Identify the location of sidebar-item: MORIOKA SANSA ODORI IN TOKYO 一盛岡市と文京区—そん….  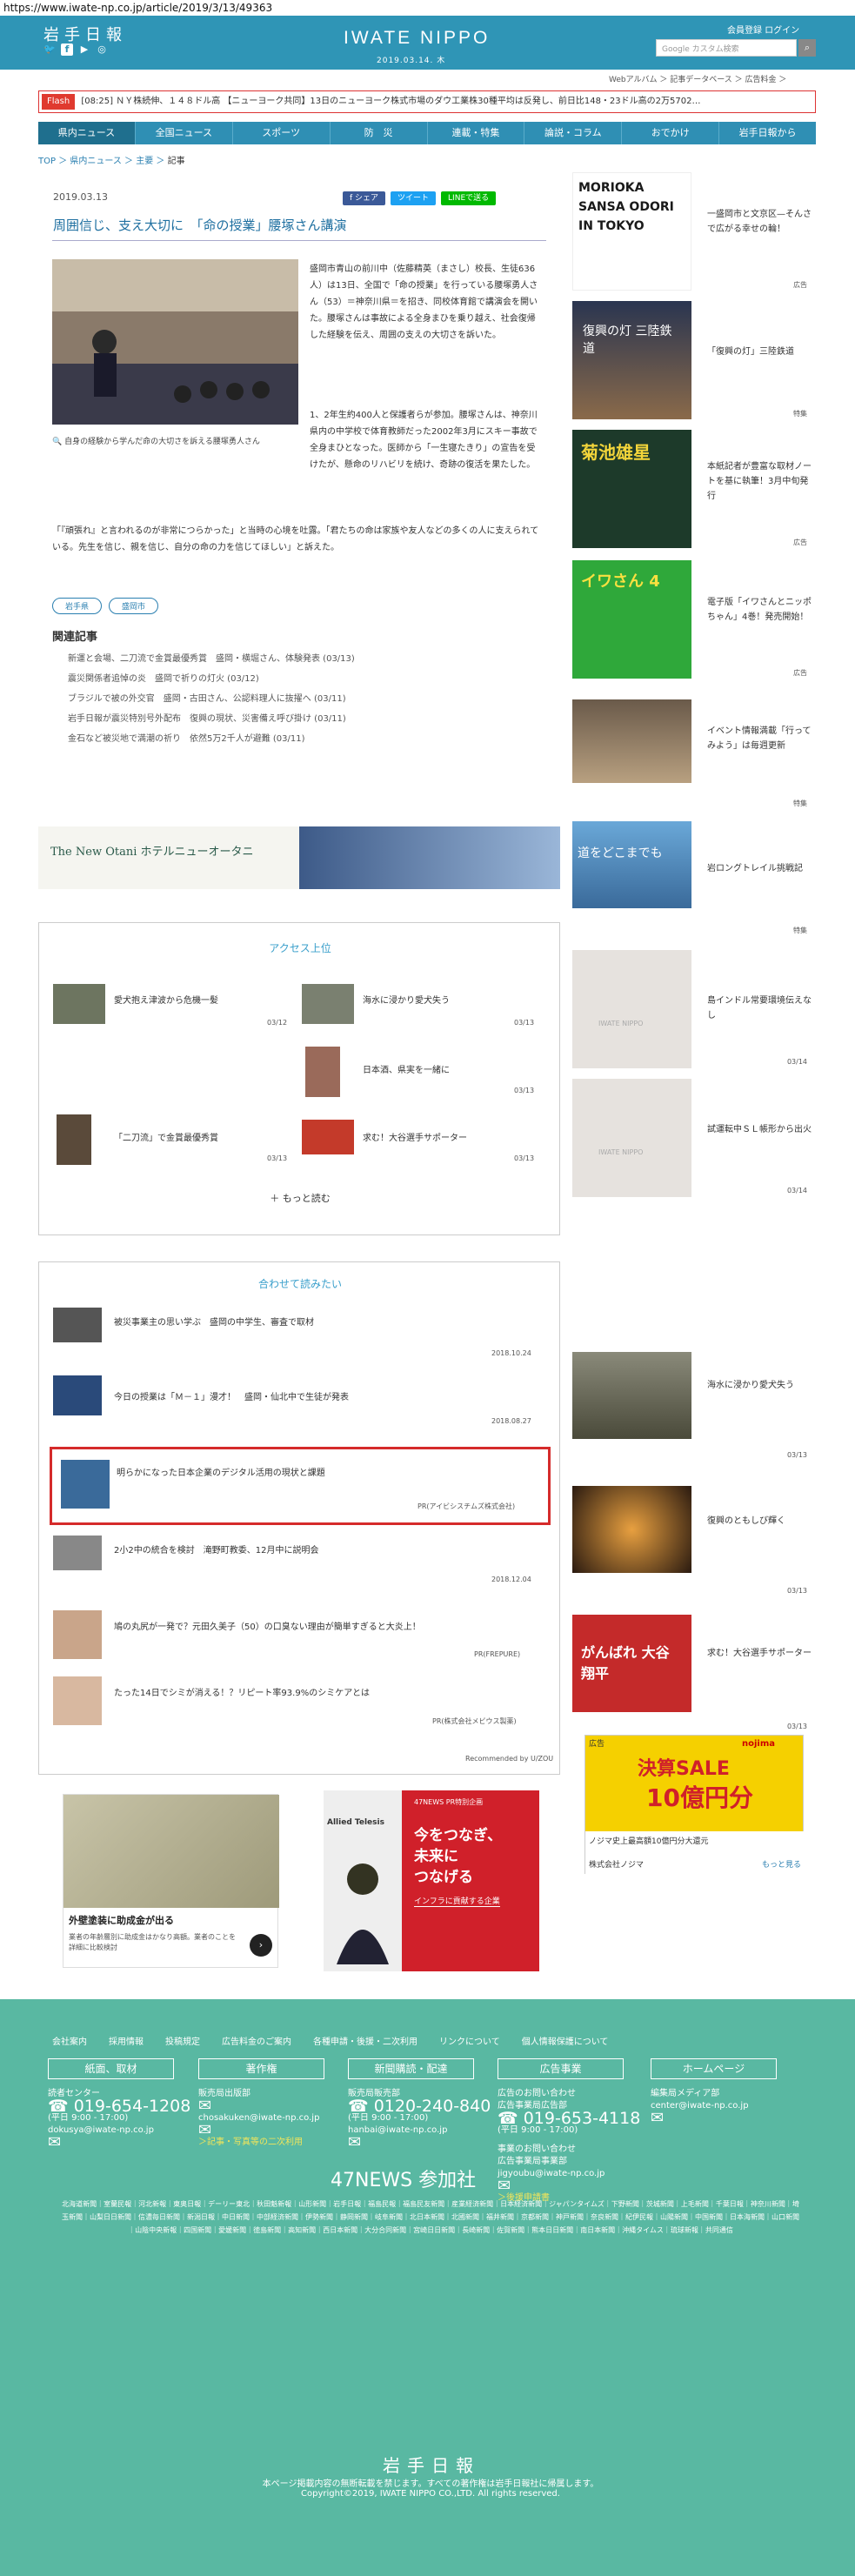
(694, 233).